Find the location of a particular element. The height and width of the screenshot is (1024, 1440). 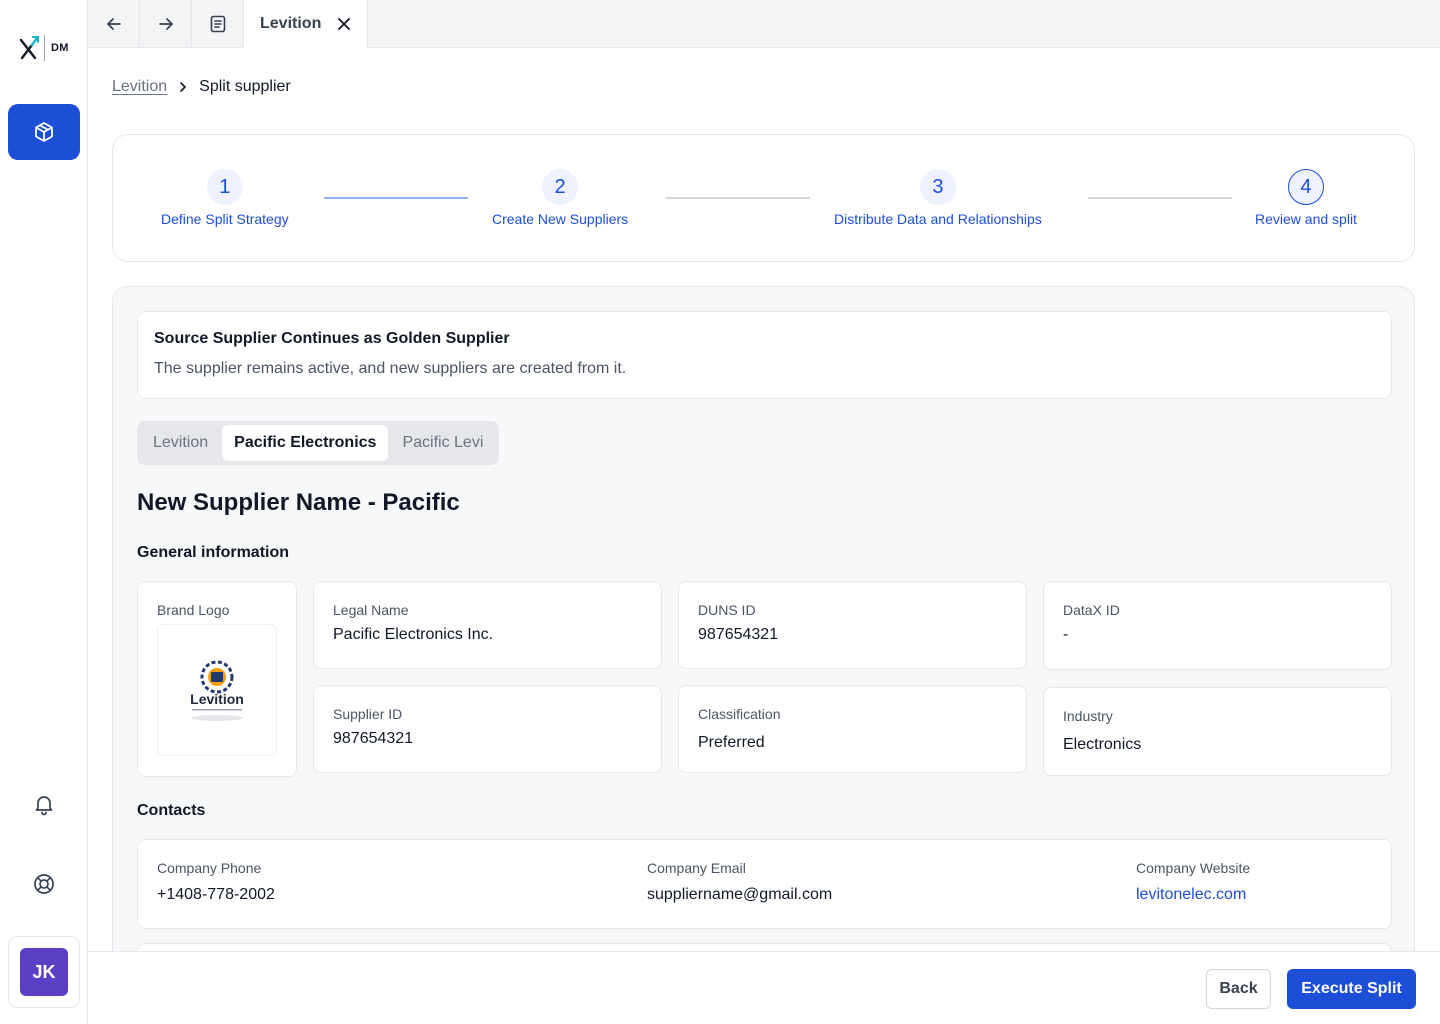

company-phone: Company Phone +1408-778-2002 is located at coordinates (216, 882).